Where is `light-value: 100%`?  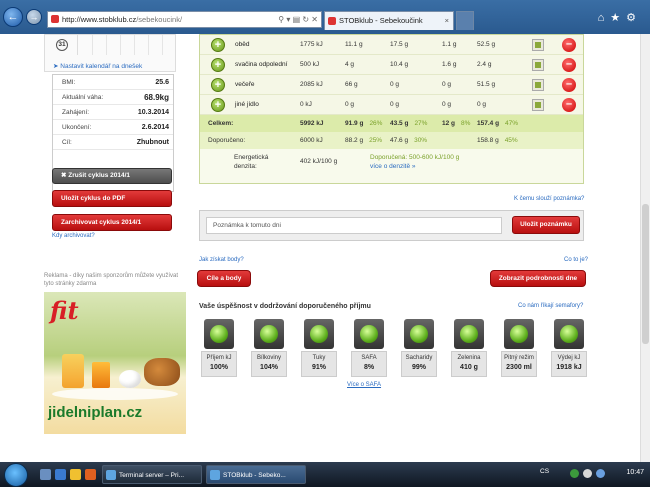 light-value: 100% is located at coordinates (219, 367).